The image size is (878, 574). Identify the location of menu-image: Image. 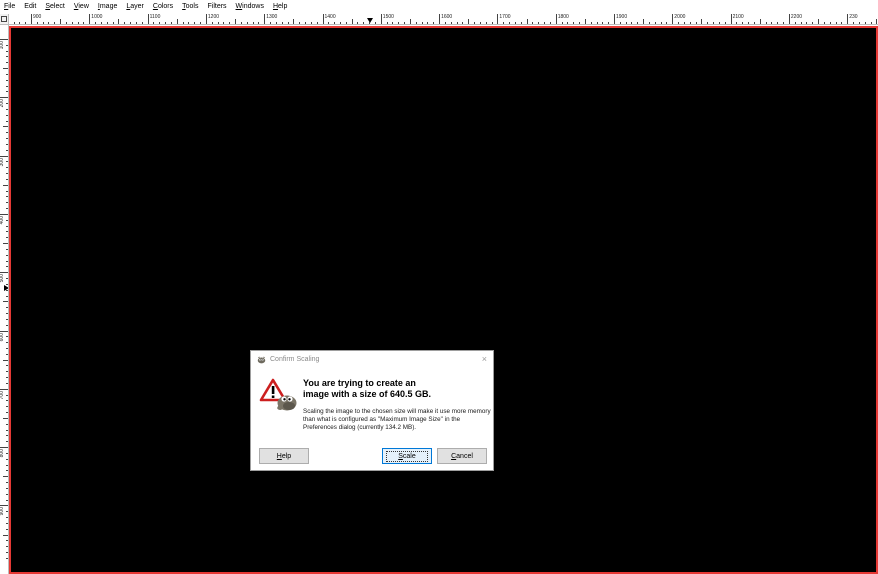
(107, 7).